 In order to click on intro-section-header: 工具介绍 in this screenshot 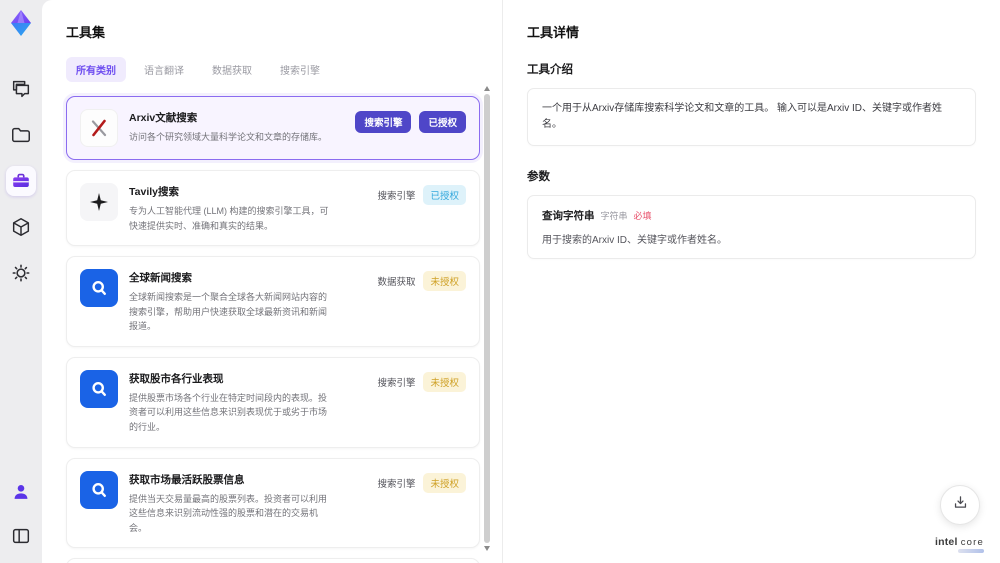, I will do `click(550, 70)`.